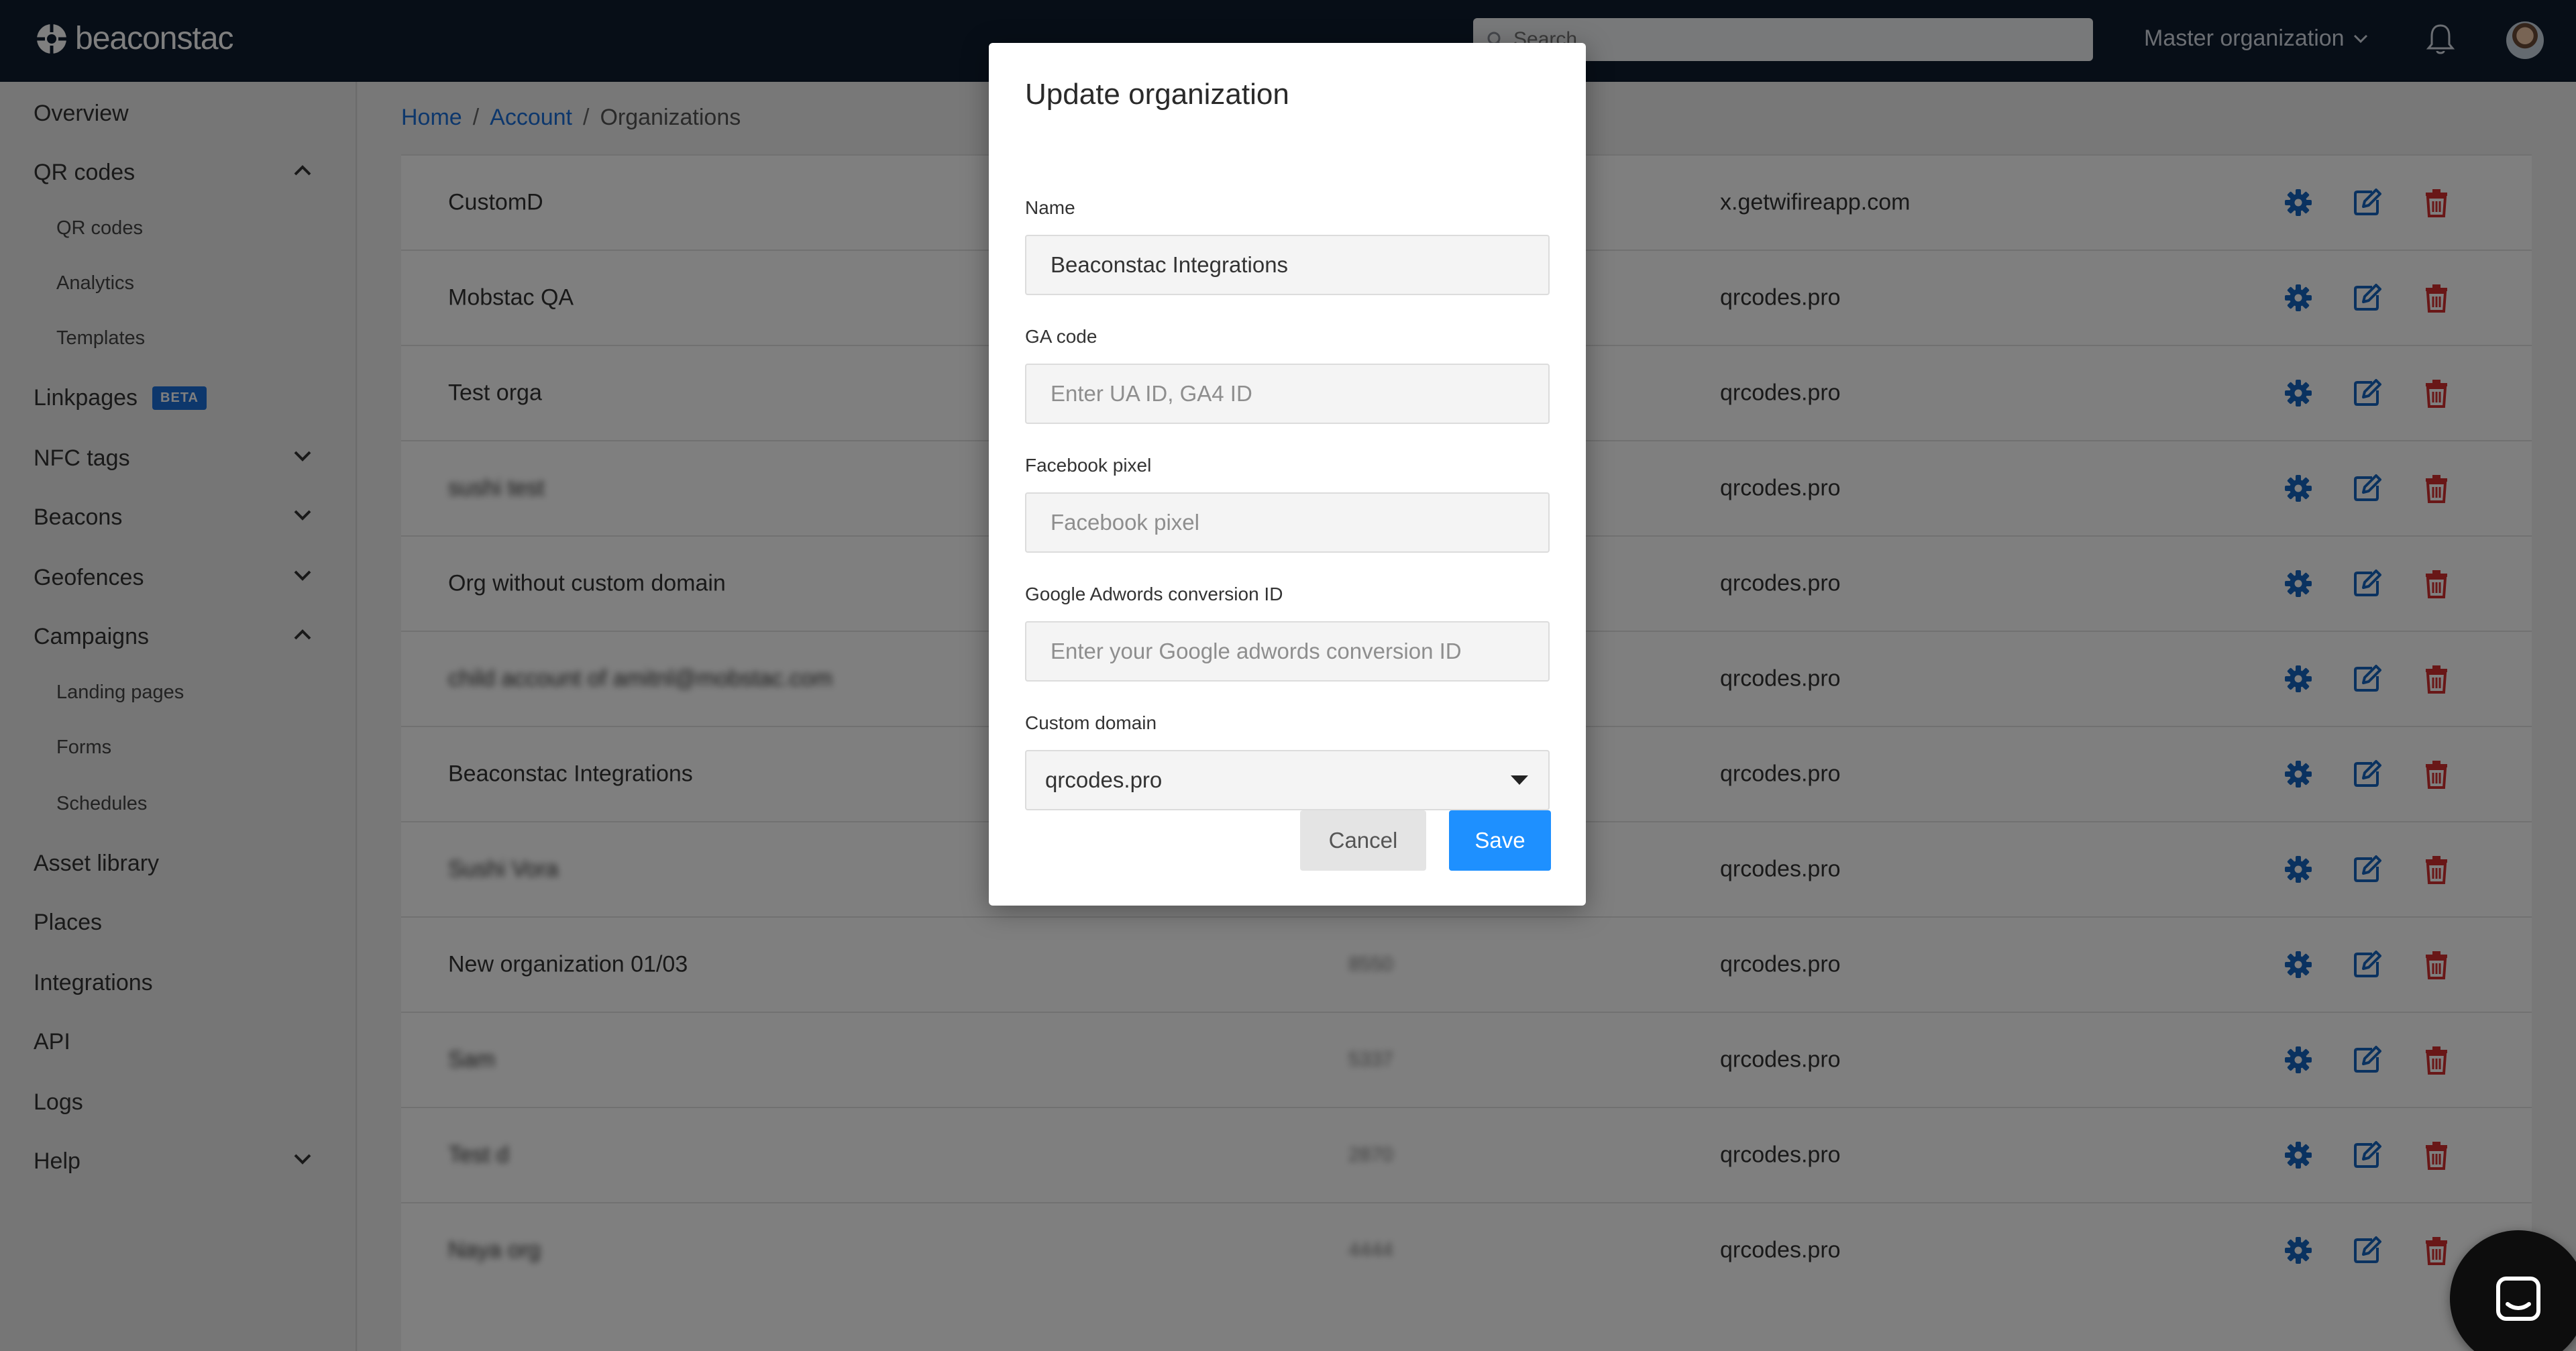  I want to click on ga-code-label: GA code, so click(1061, 336).